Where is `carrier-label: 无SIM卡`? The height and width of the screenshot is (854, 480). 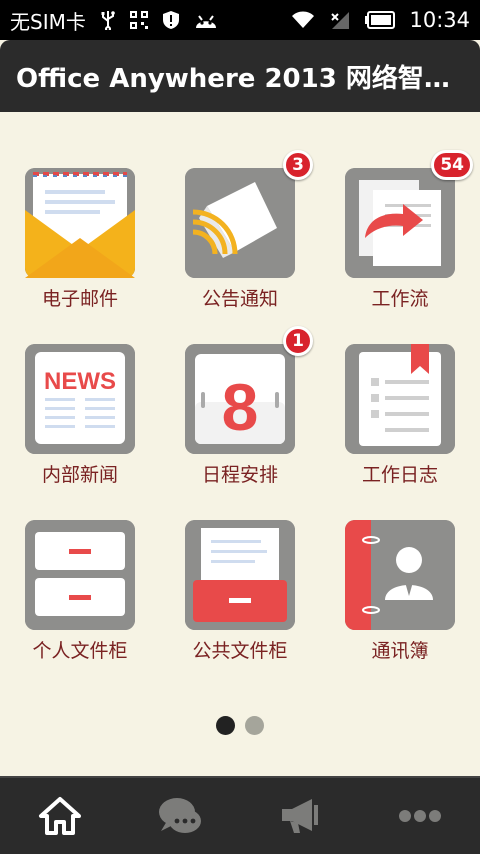 carrier-label: 无SIM卡 is located at coordinates (48, 21).